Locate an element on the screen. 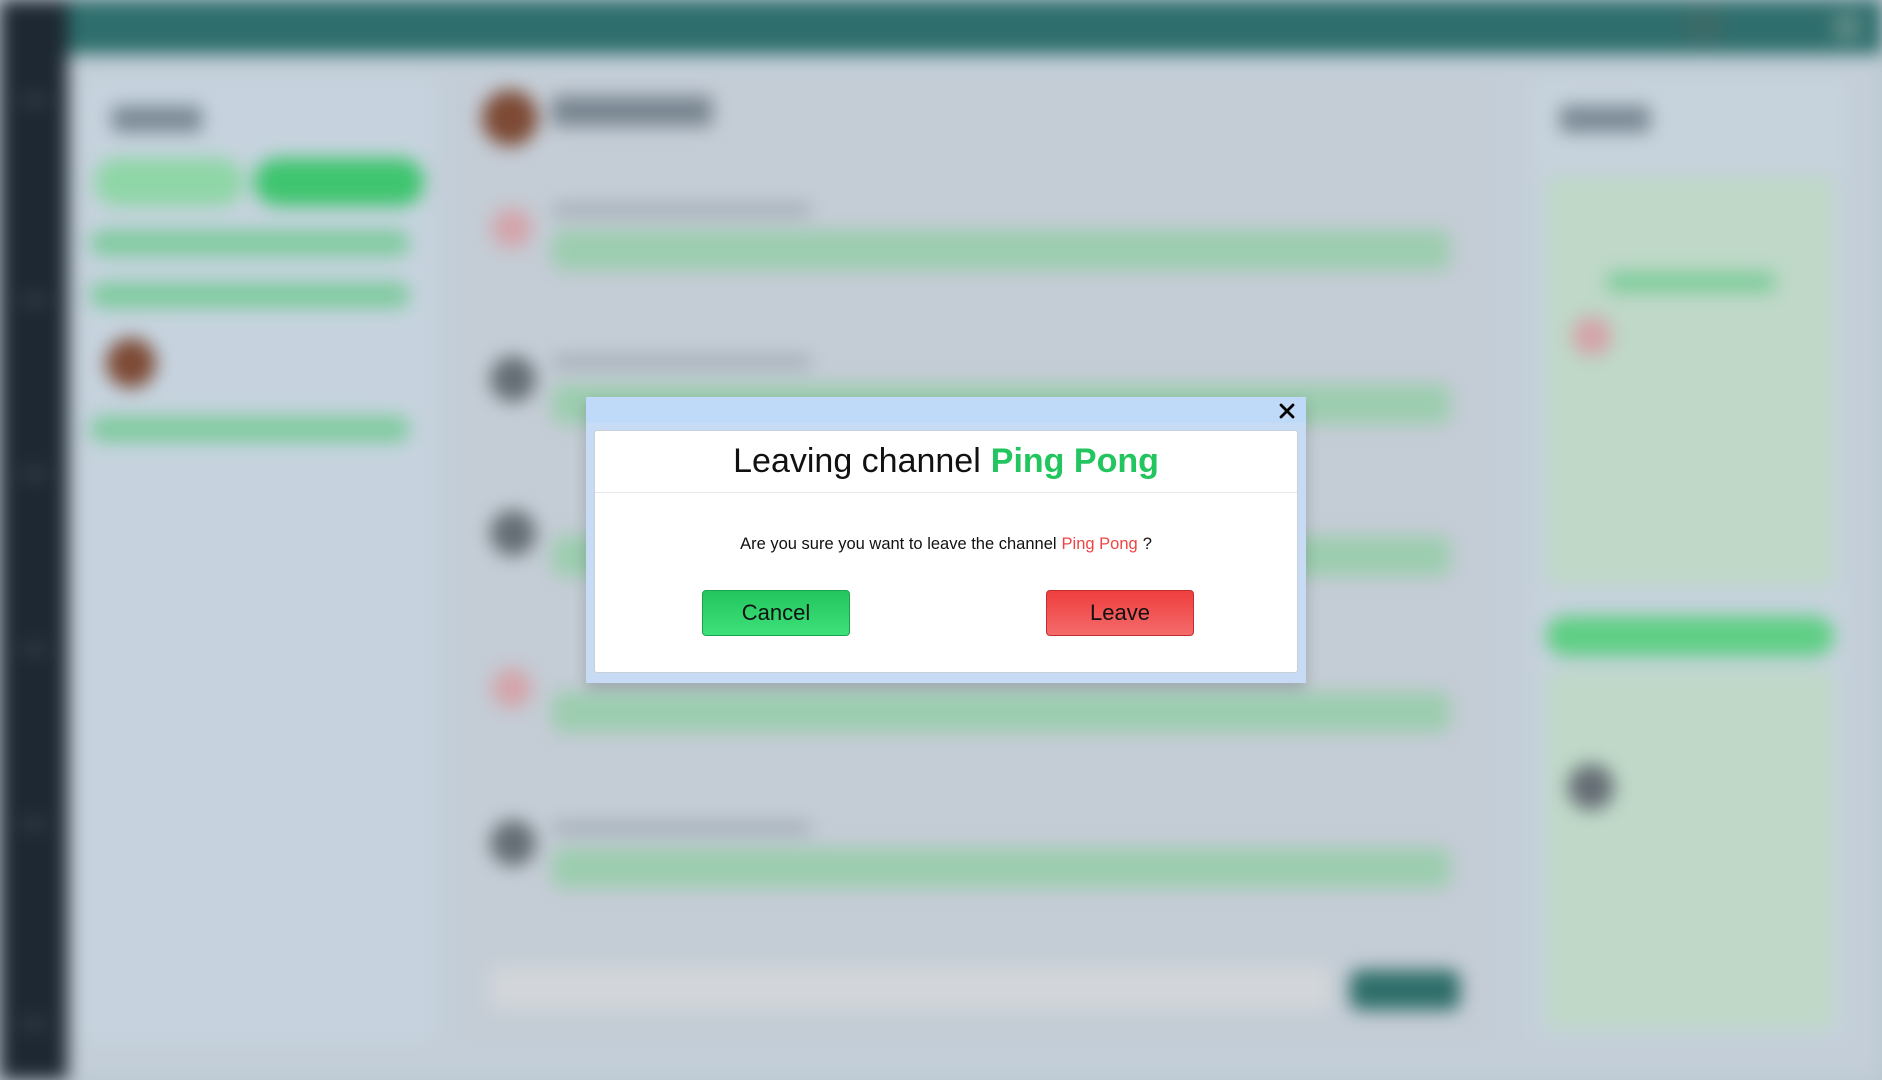 The height and width of the screenshot is (1080, 1882). cancel-button: Cancel is located at coordinates (776, 613).